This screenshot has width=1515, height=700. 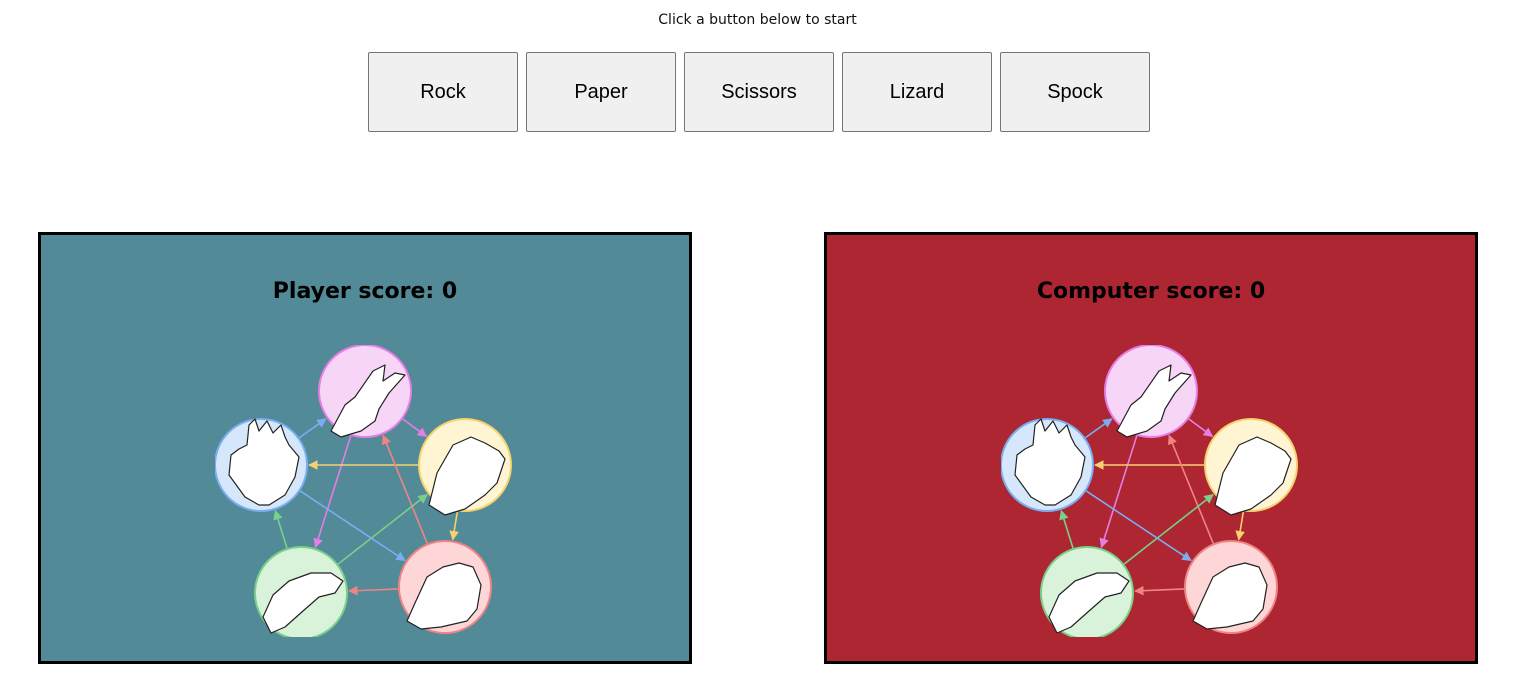 I want to click on computer-score: Computer score: 0, so click(x=1151, y=291).